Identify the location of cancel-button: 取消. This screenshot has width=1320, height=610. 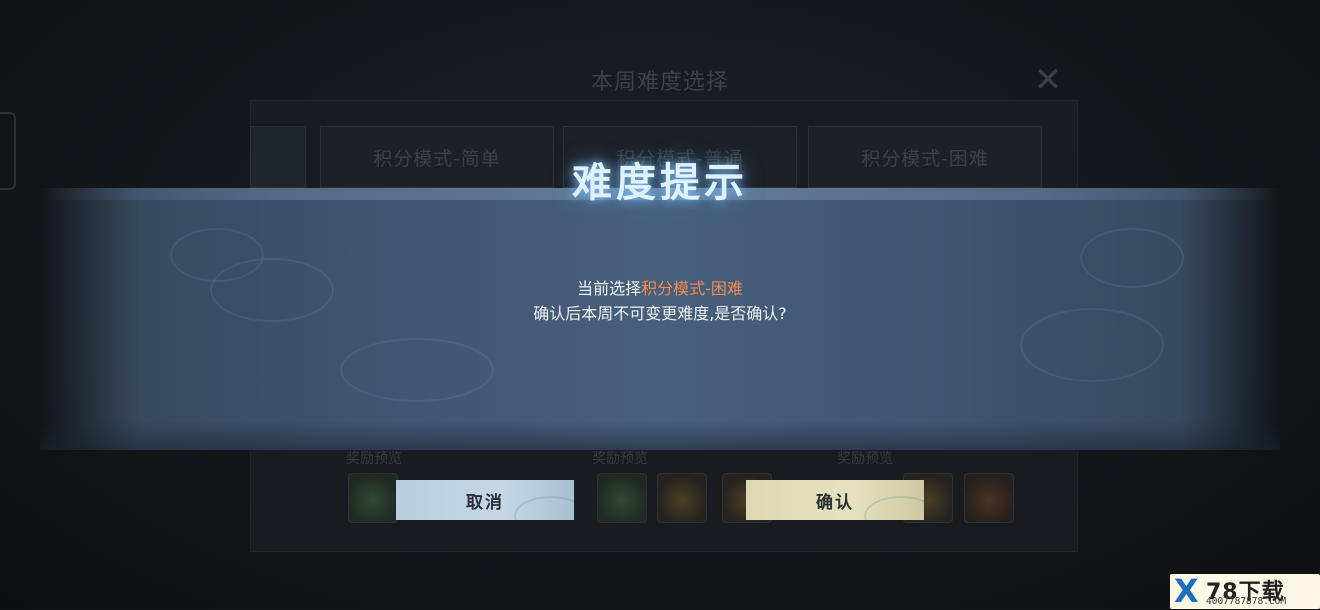
(485, 500).